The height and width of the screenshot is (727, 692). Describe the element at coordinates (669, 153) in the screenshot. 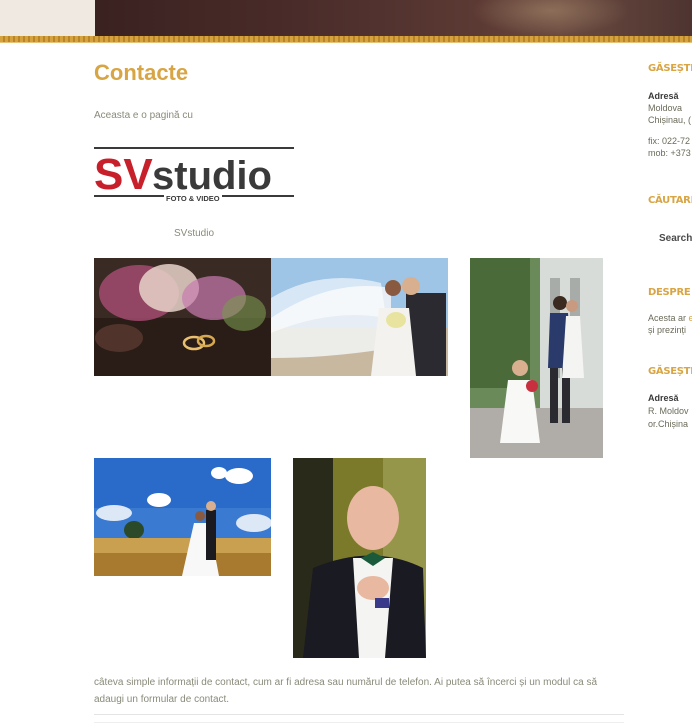

I see `sidebar-phone-mob: mob: +373` at that location.